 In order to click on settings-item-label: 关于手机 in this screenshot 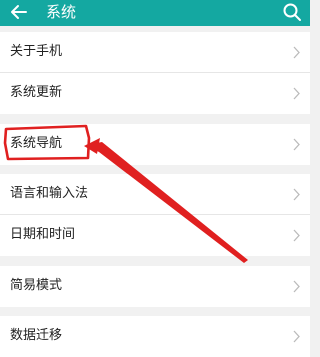, I will do `click(36, 51)`.